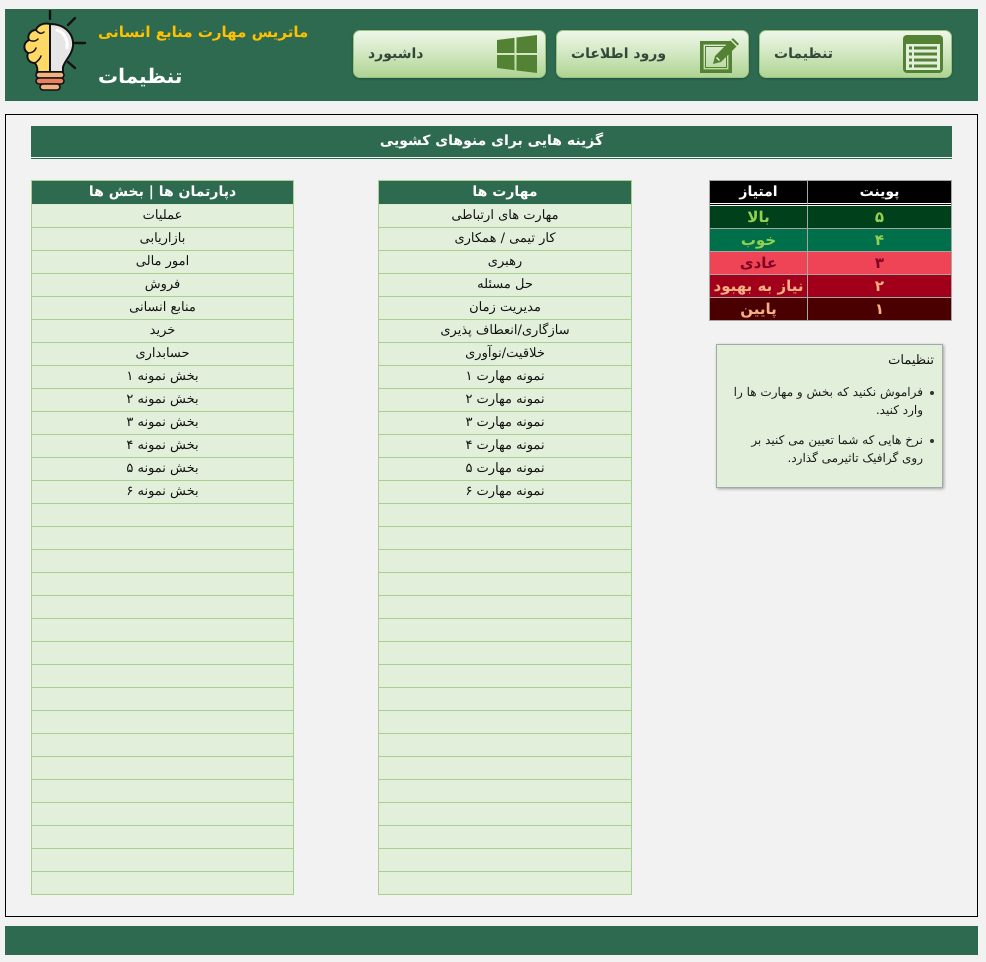 This screenshot has height=962, width=986. What do you see at coordinates (162, 492) in the screenshot?
I see `table-cell: بخش نمونه ۶` at bounding box center [162, 492].